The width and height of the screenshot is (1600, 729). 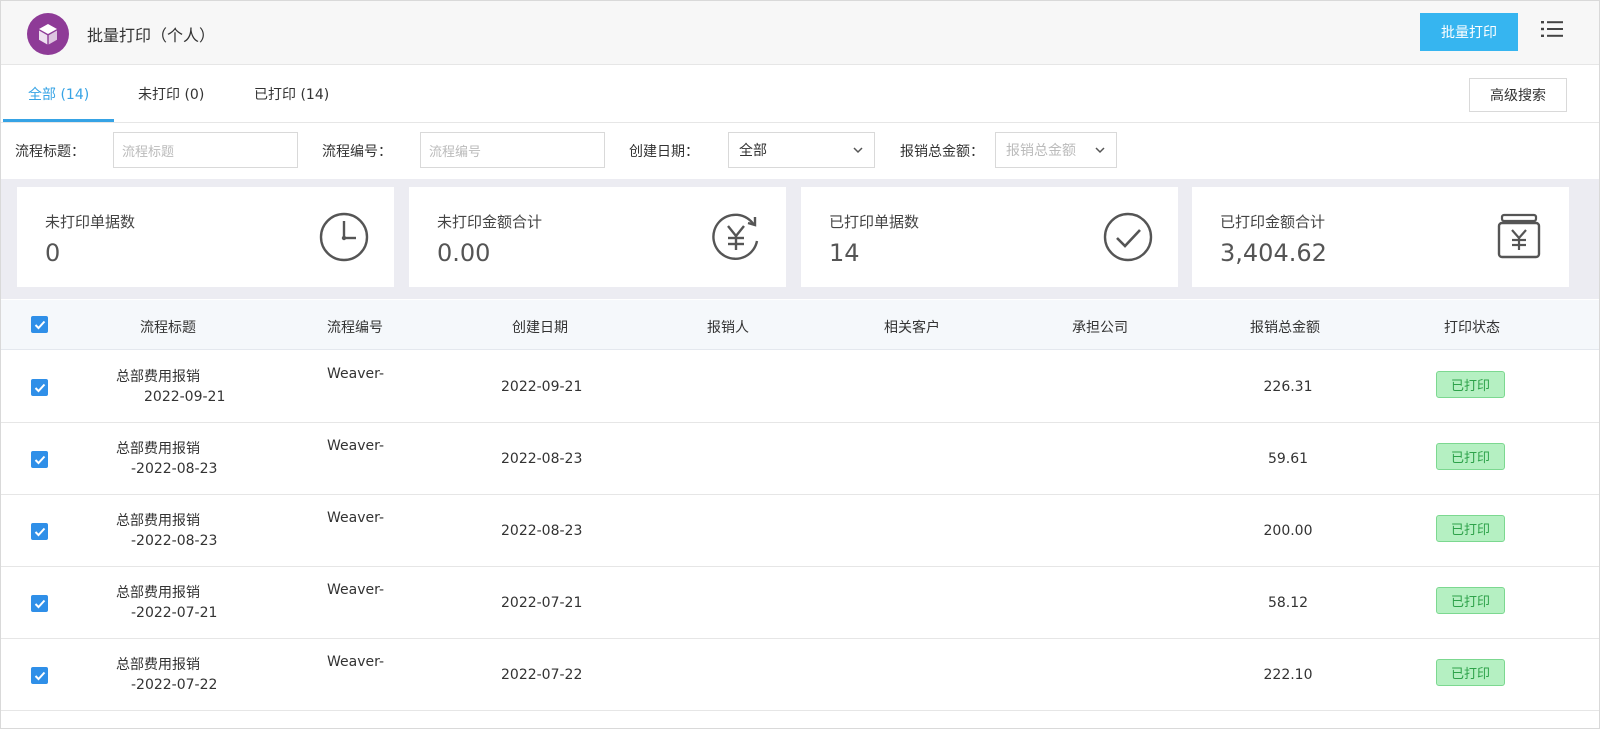 What do you see at coordinates (735, 236) in the screenshot?
I see `yen-refresh-icon` at bounding box center [735, 236].